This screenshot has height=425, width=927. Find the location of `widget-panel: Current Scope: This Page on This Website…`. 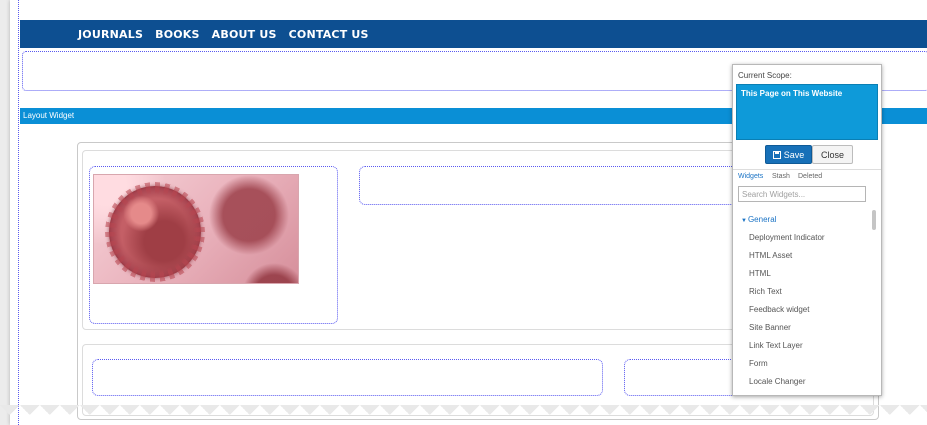

widget-panel: Current Scope: This Page on This Website… is located at coordinates (807, 230).